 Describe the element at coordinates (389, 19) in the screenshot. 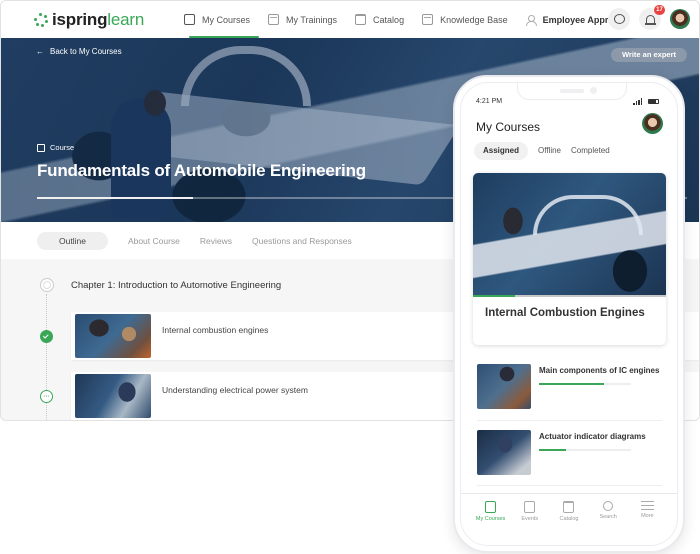

I see `nav-label: Catalog` at that location.